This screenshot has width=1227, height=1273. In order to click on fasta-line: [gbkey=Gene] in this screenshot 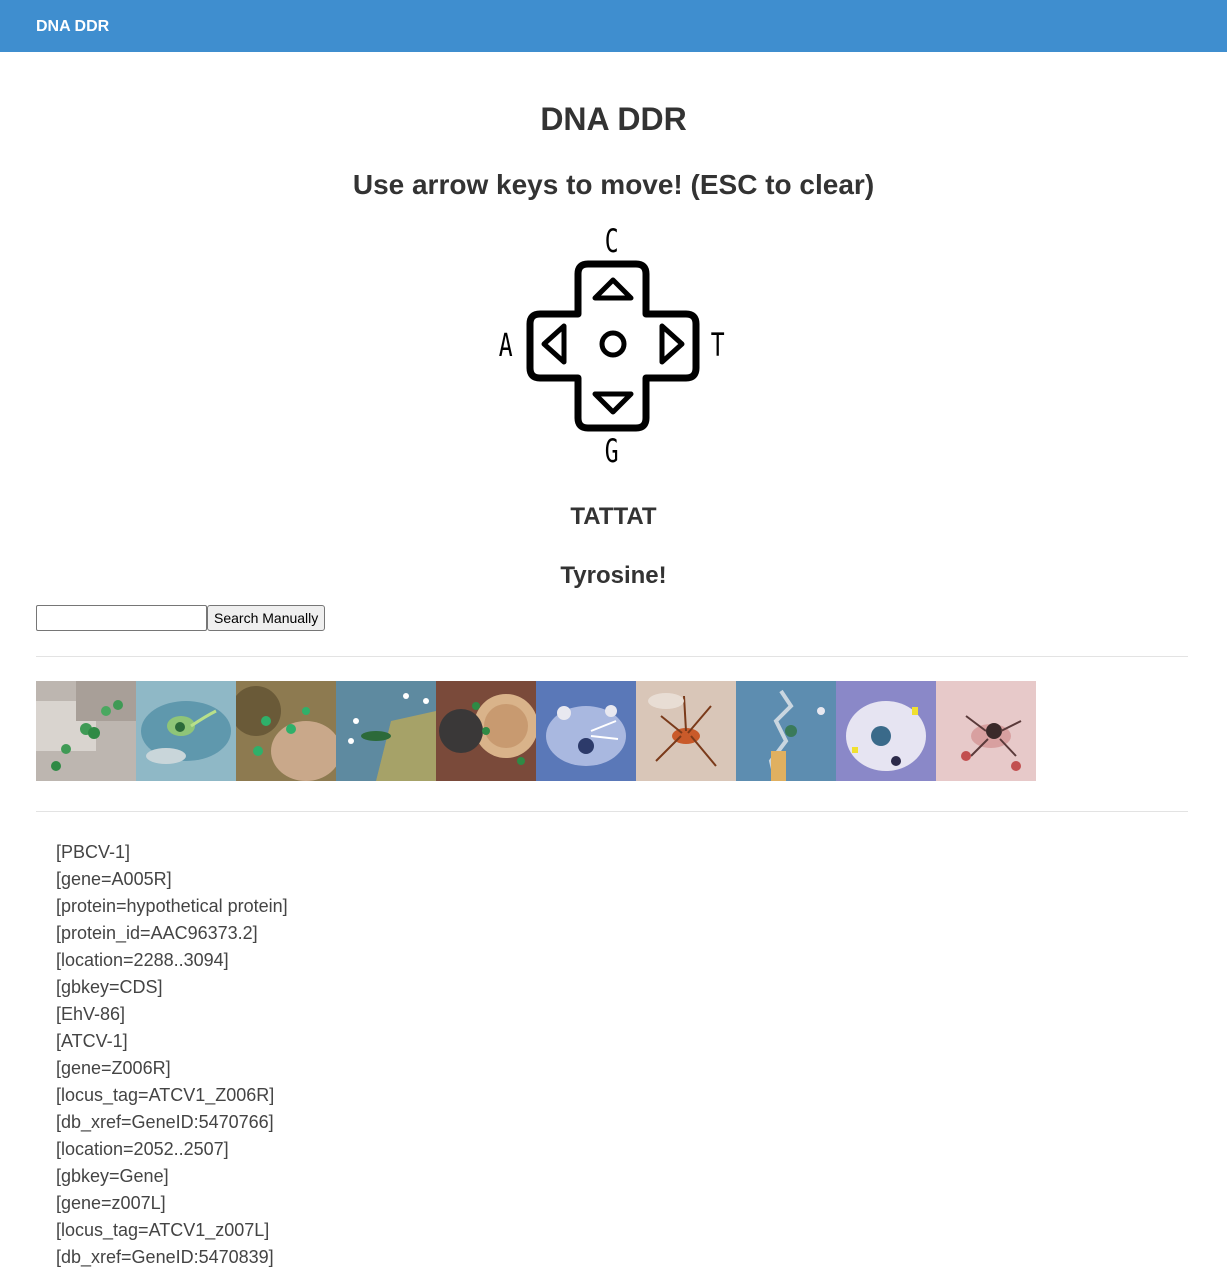, I will do `click(112, 1176)`.